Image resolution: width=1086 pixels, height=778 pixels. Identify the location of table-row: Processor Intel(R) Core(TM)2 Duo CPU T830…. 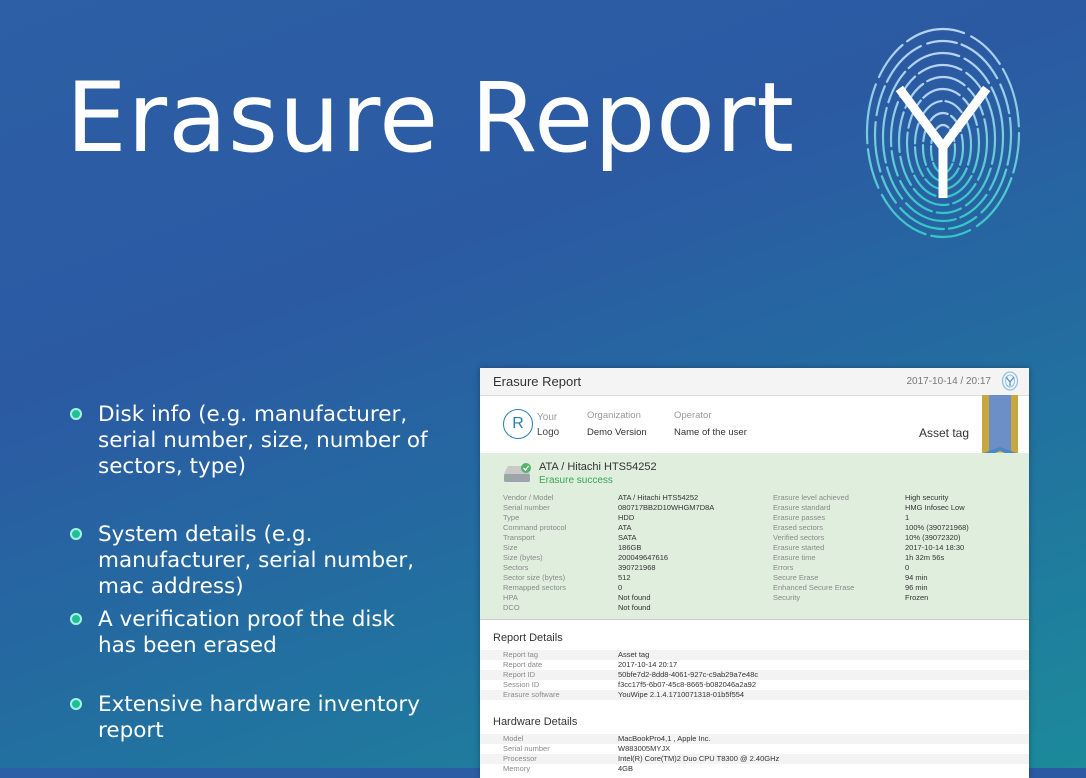
(754, 759).